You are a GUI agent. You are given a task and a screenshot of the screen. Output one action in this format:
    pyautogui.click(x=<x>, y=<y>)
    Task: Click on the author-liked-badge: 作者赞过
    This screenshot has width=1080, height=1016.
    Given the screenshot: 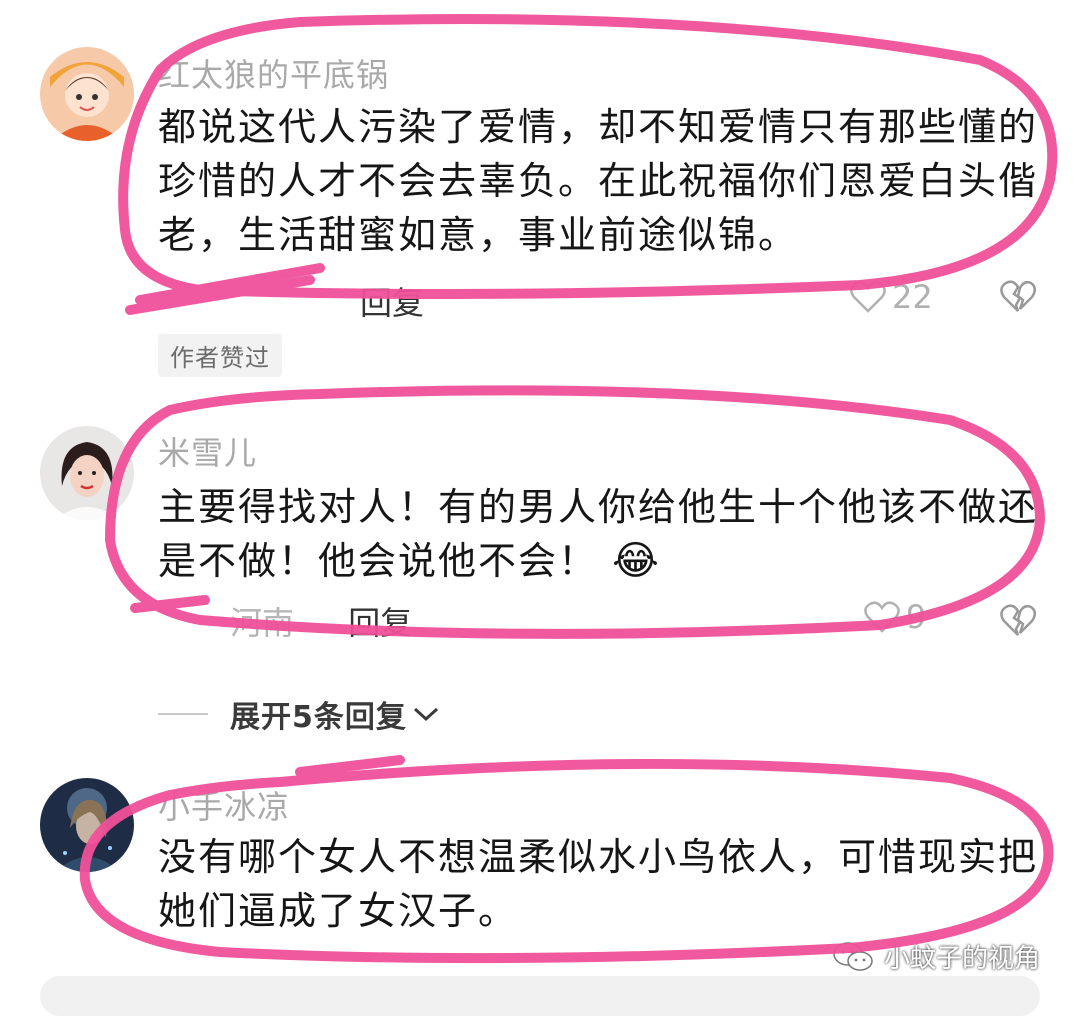 What is the action you would take?
    pyautogui.click(x=220, y=355)
    